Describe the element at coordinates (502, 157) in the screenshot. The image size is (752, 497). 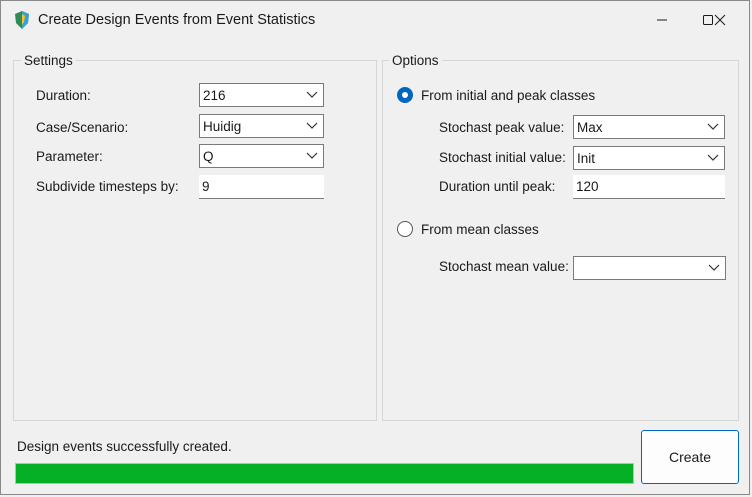
I see `stochast-initial-label: Stochast initial value:` at that location.